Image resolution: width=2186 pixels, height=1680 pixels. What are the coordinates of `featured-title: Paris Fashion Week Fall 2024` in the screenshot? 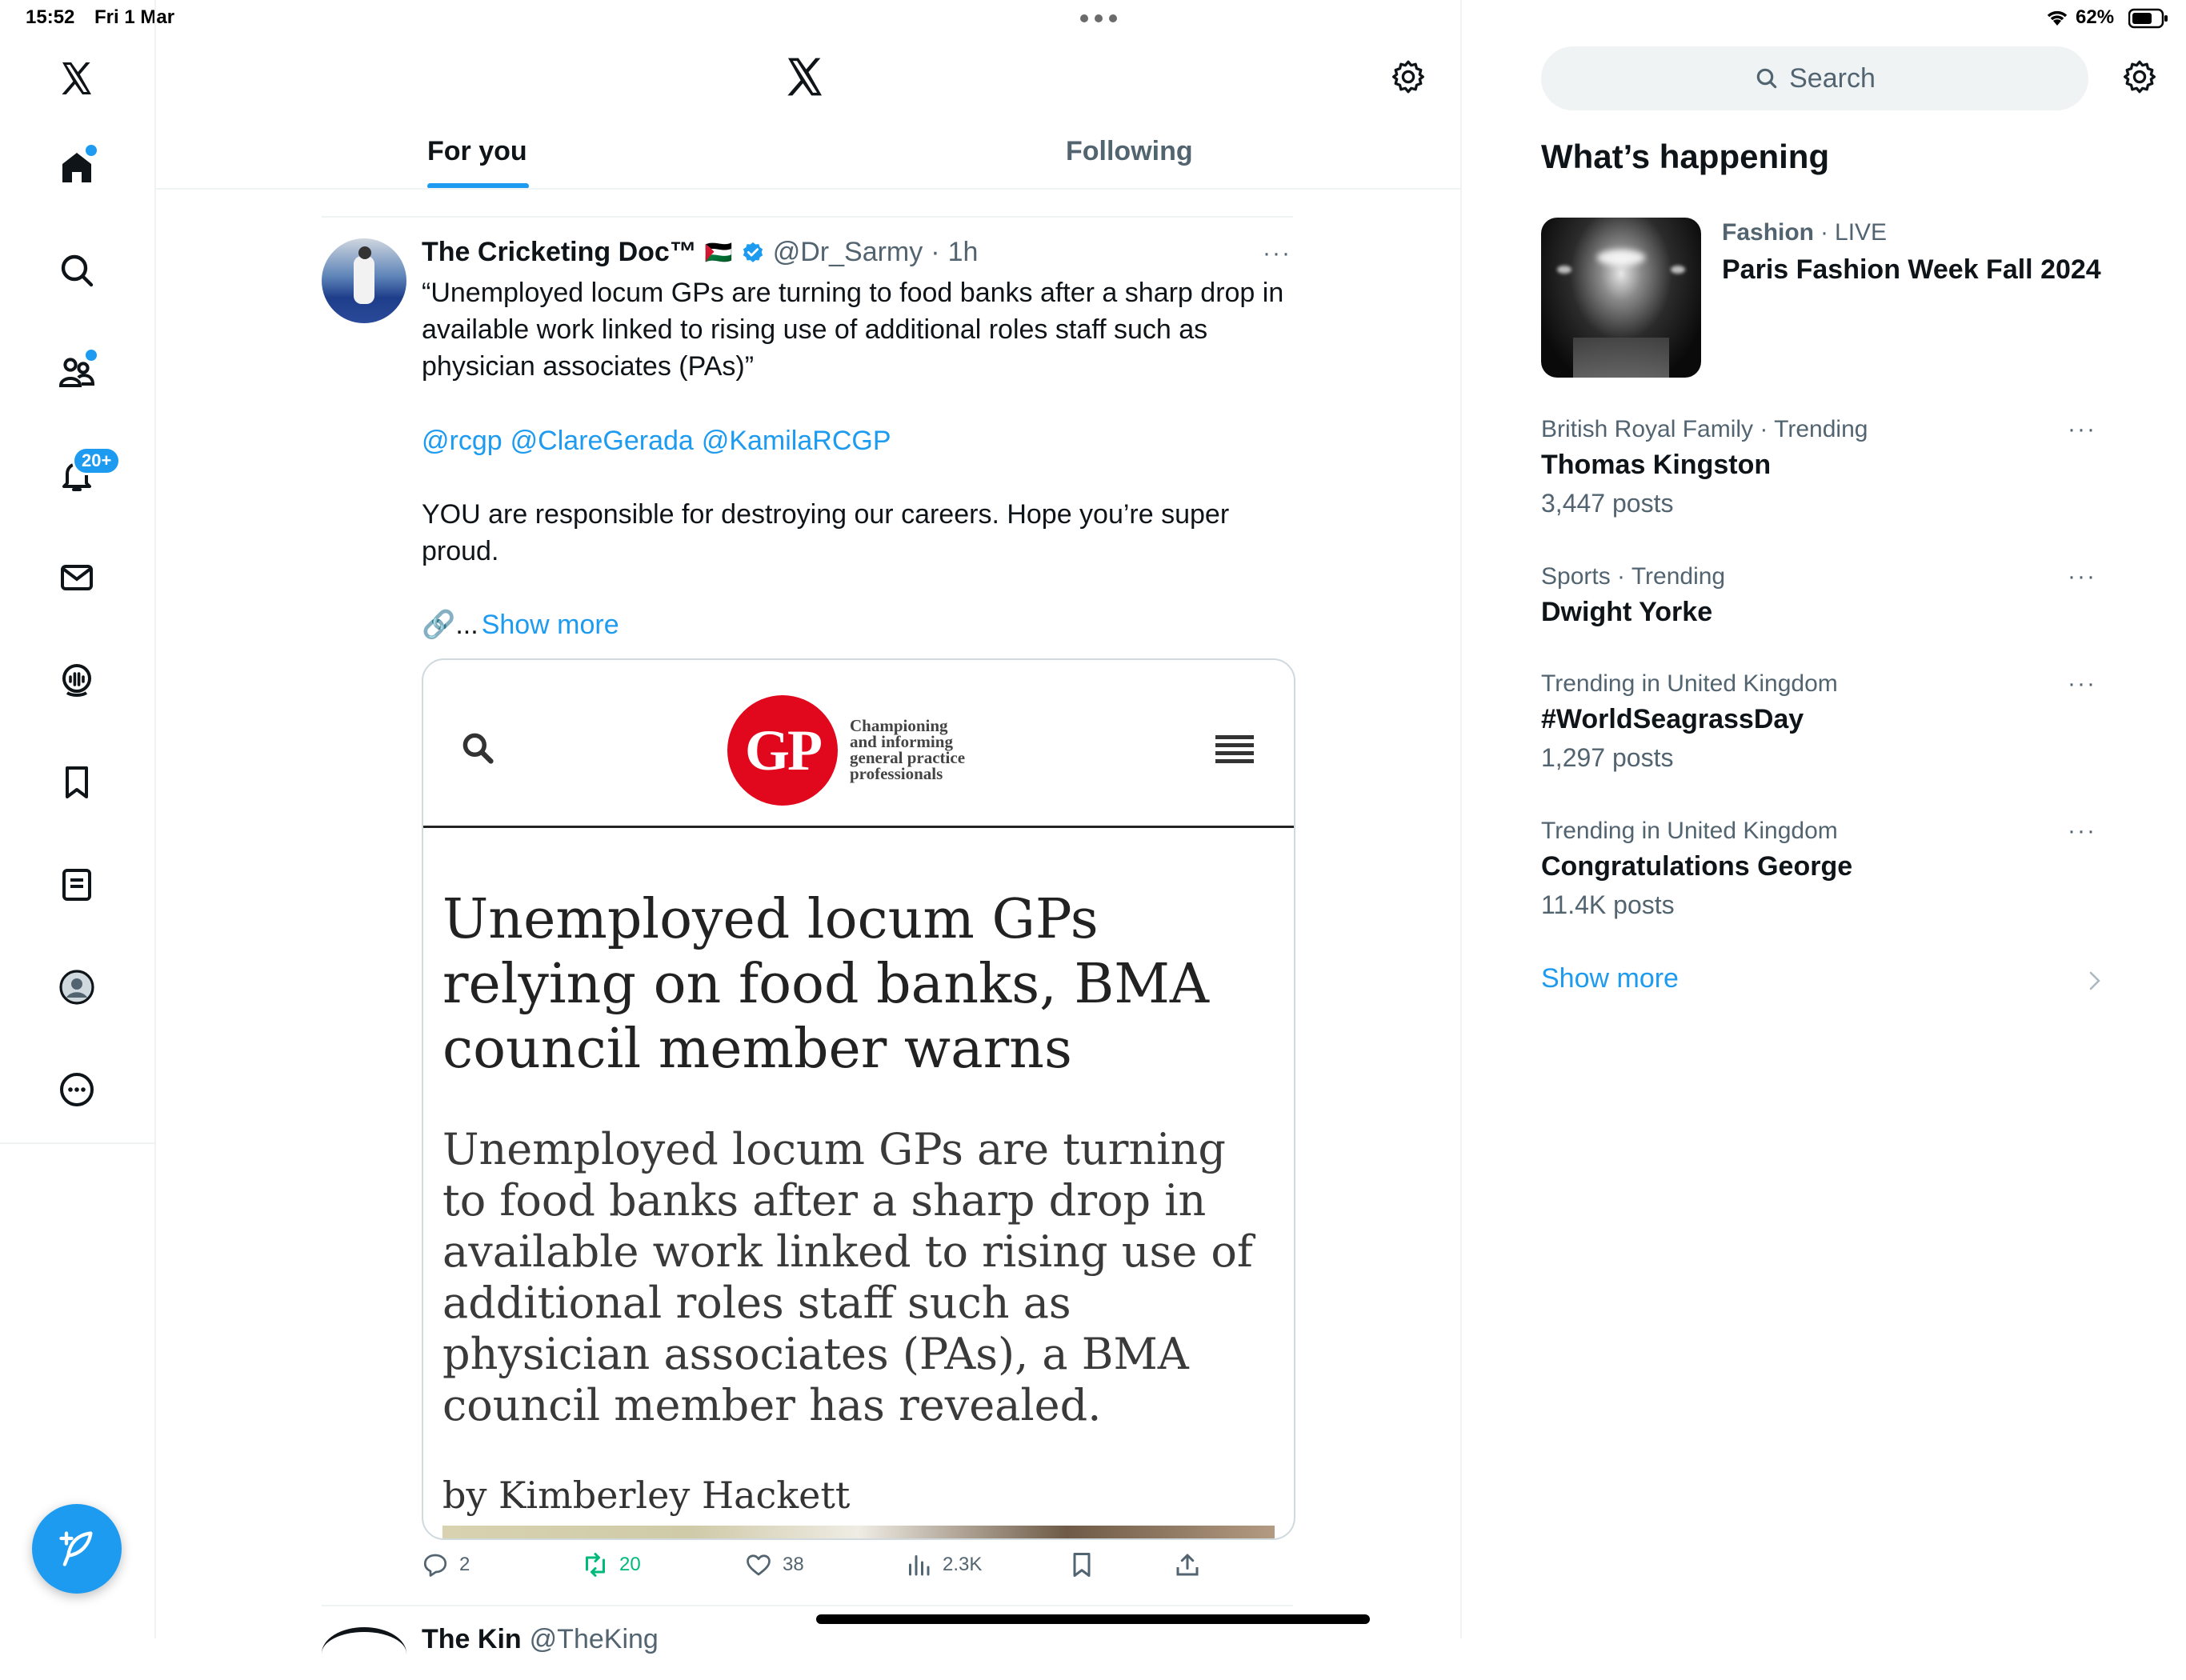 It's located at (1912, 270).